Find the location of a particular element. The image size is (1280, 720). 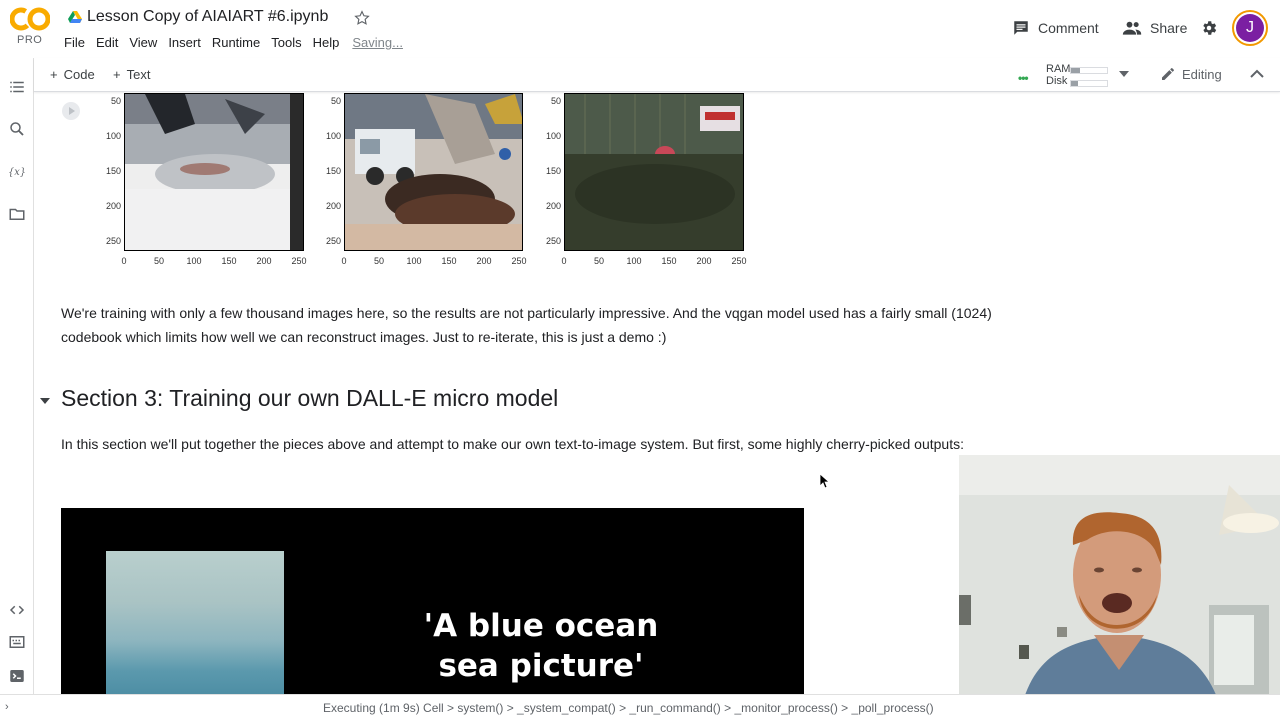

add-code-button: + Code is located at coordinates (72, 74).